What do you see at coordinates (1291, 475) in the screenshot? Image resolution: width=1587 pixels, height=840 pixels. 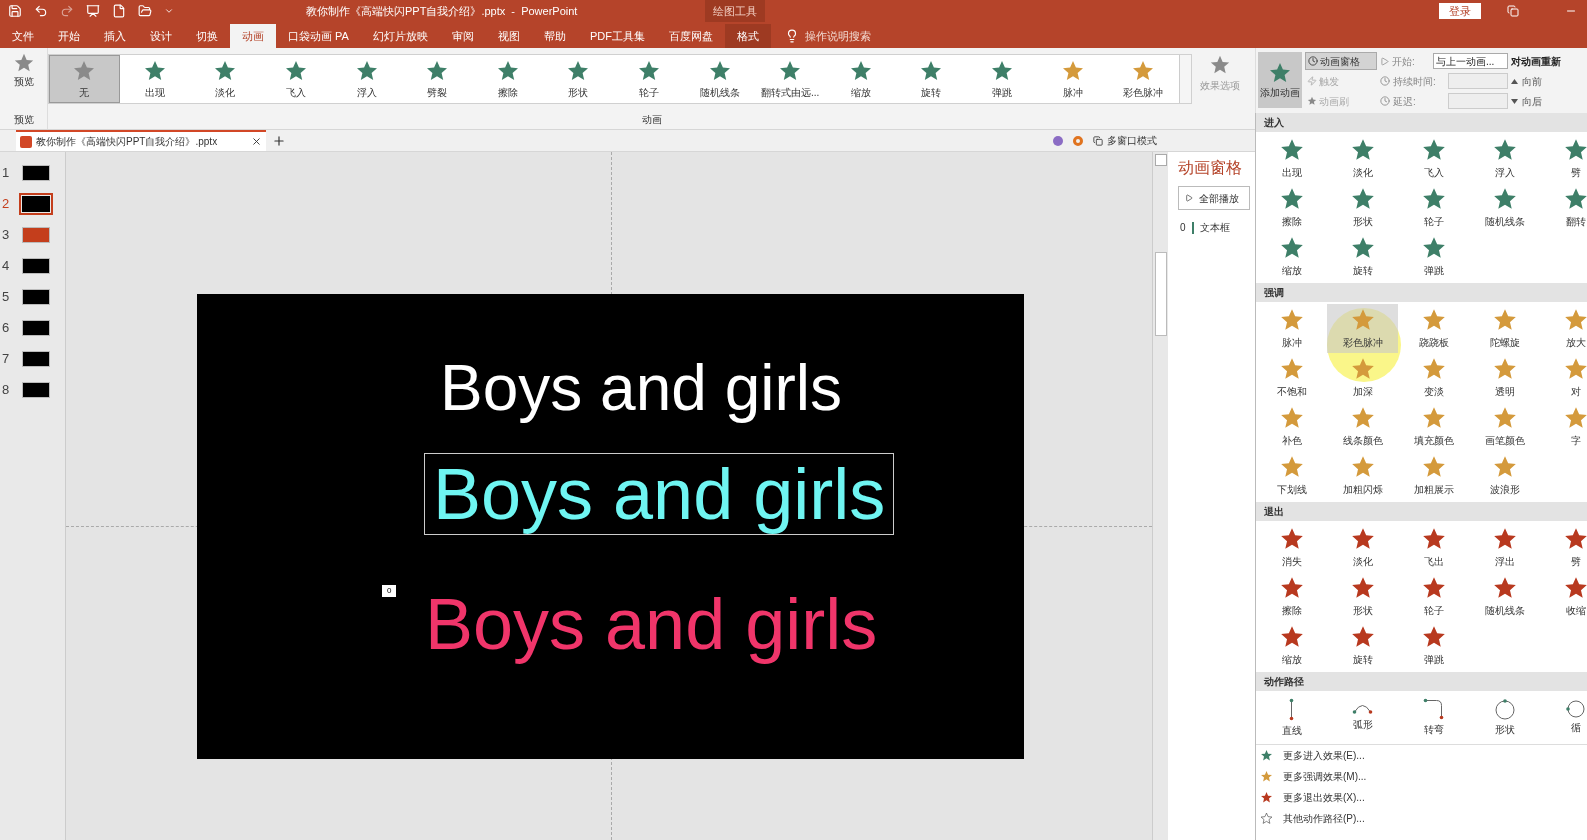 I see `effect-item: 下划线` at bounding box center [1291, 475].